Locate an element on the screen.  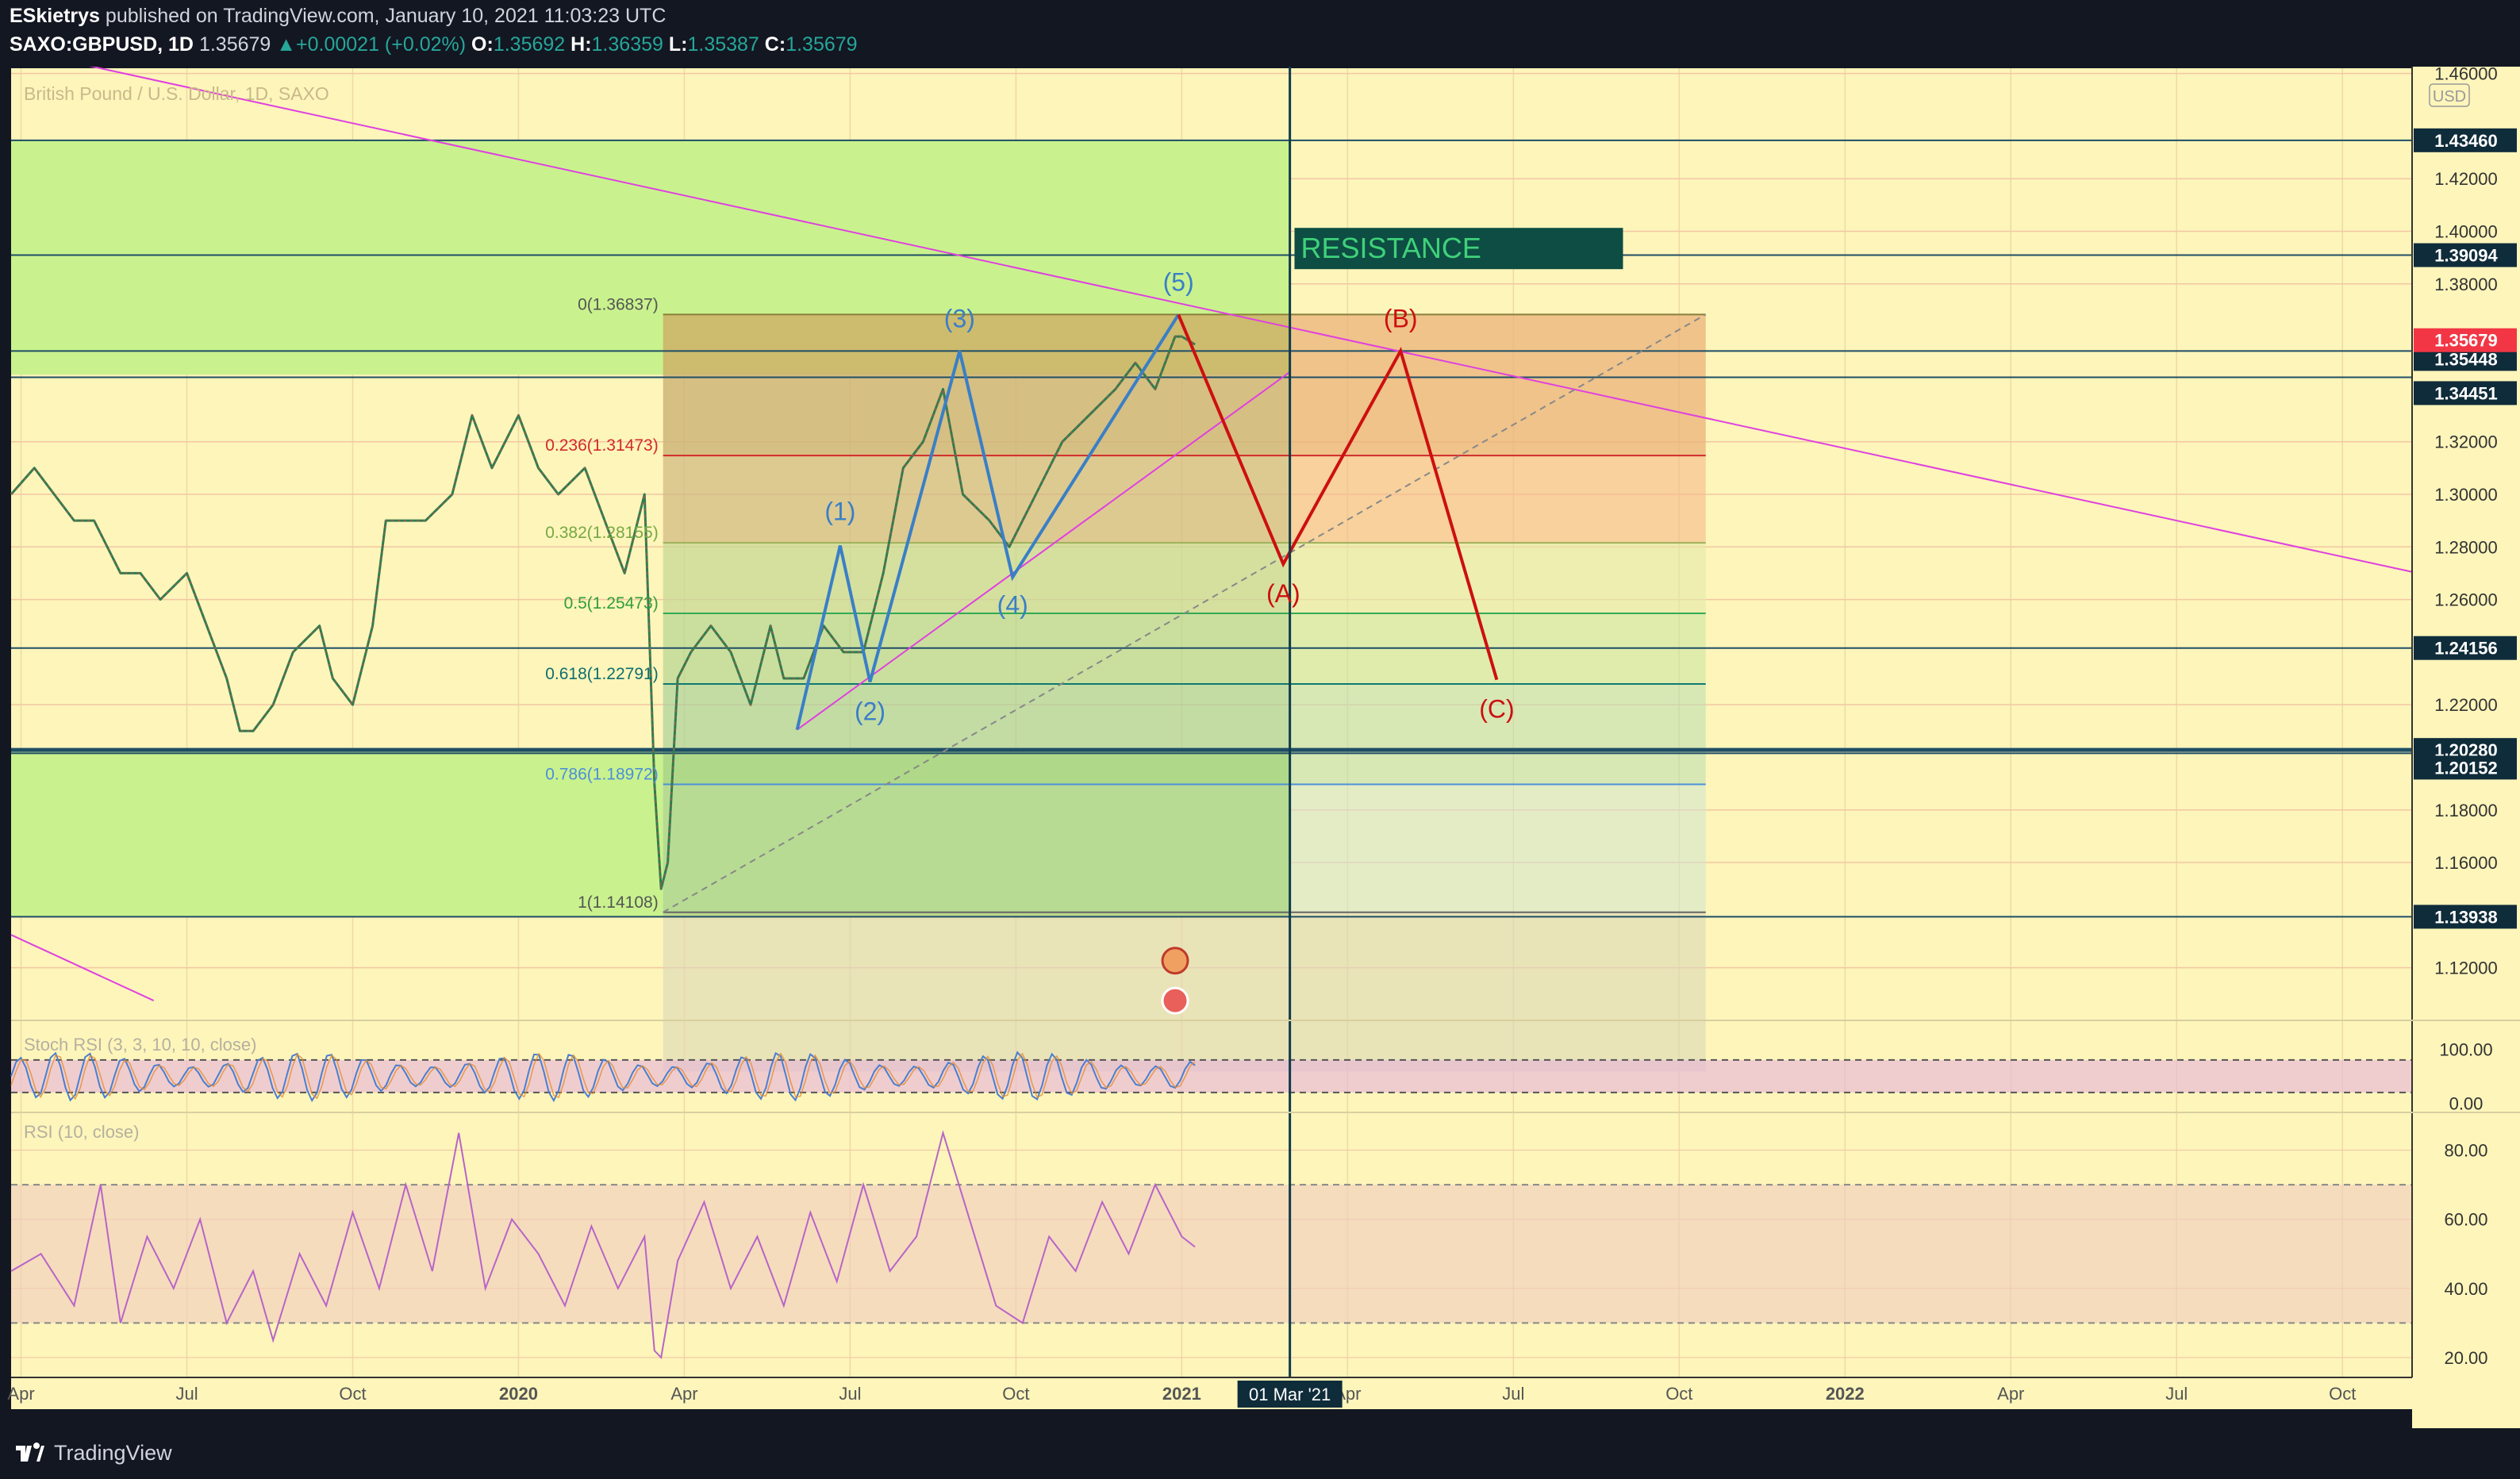
price-tick-label: 1.32000 is located at coordinates (2466, 442).